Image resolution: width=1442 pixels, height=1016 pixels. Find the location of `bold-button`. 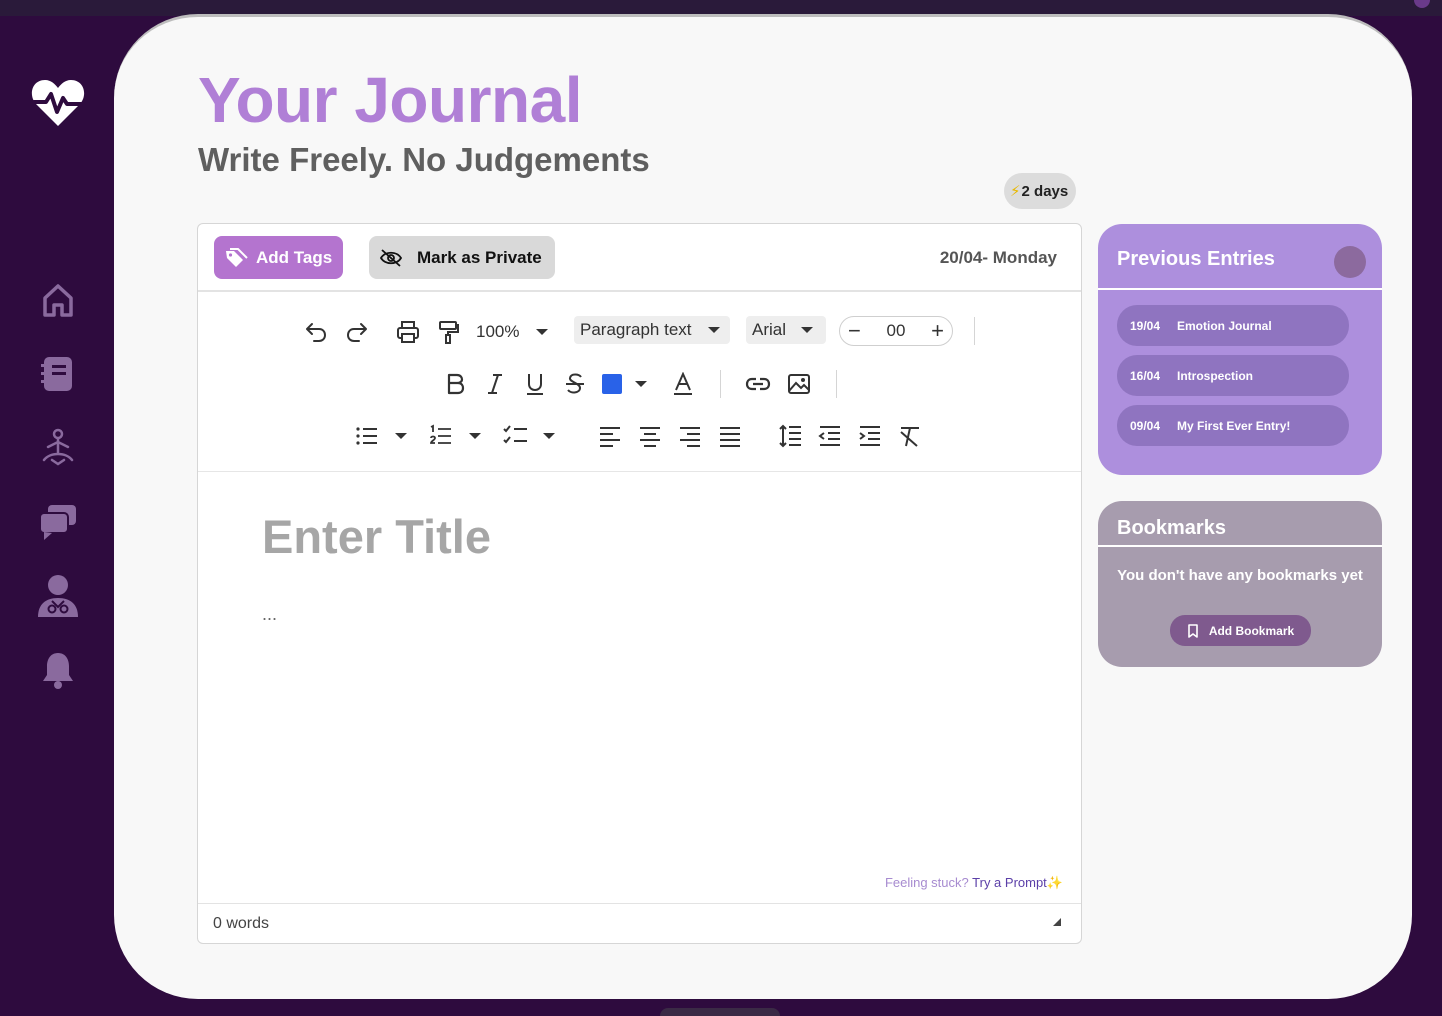

bold-button is located at coordinates (455, 384).